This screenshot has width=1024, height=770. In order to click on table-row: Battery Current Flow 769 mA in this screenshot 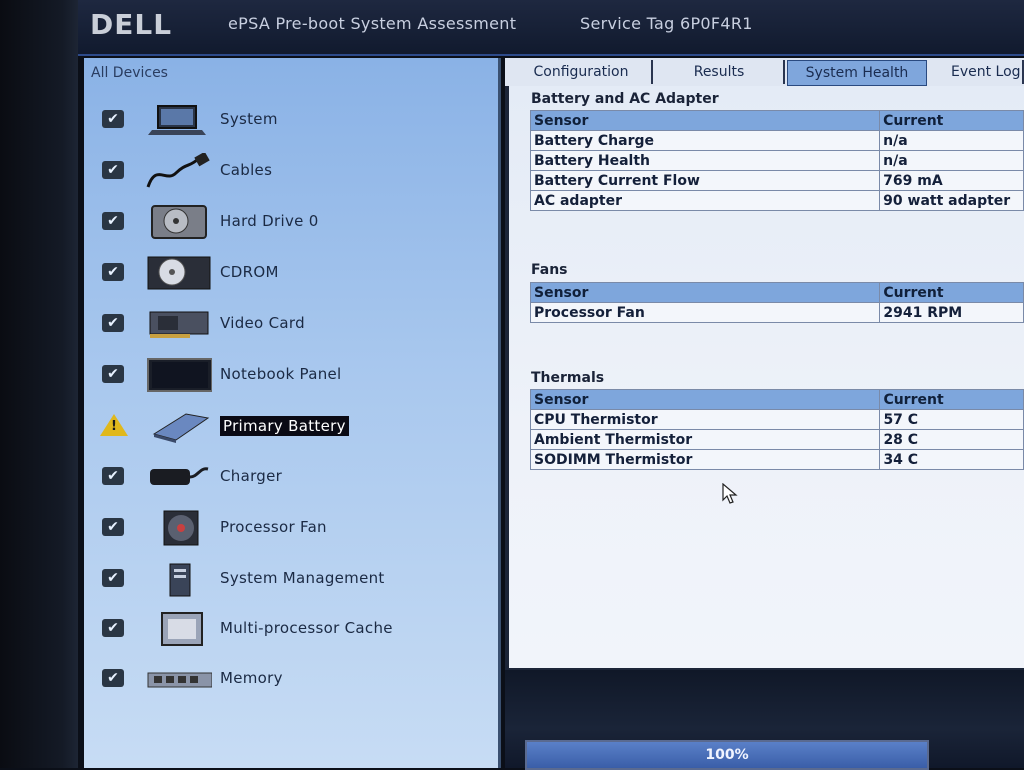, I will do `click(776, 180)`.